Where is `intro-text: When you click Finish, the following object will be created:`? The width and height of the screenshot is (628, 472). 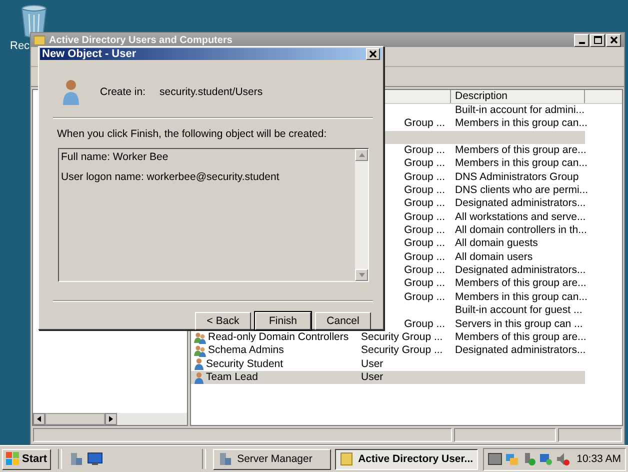 intro-text: When you click Finish, the following object will be created: is located at coordinates (192, 134).